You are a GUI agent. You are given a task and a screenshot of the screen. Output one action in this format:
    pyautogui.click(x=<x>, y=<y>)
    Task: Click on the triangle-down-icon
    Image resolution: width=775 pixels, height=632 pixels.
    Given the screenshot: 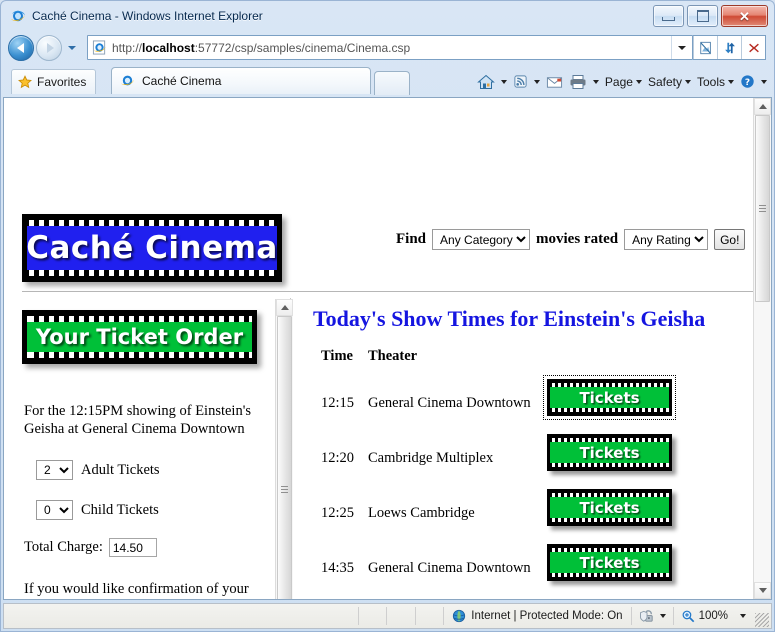 What is the action you would take?
    pyautogui.click(x=762, y=590)
    